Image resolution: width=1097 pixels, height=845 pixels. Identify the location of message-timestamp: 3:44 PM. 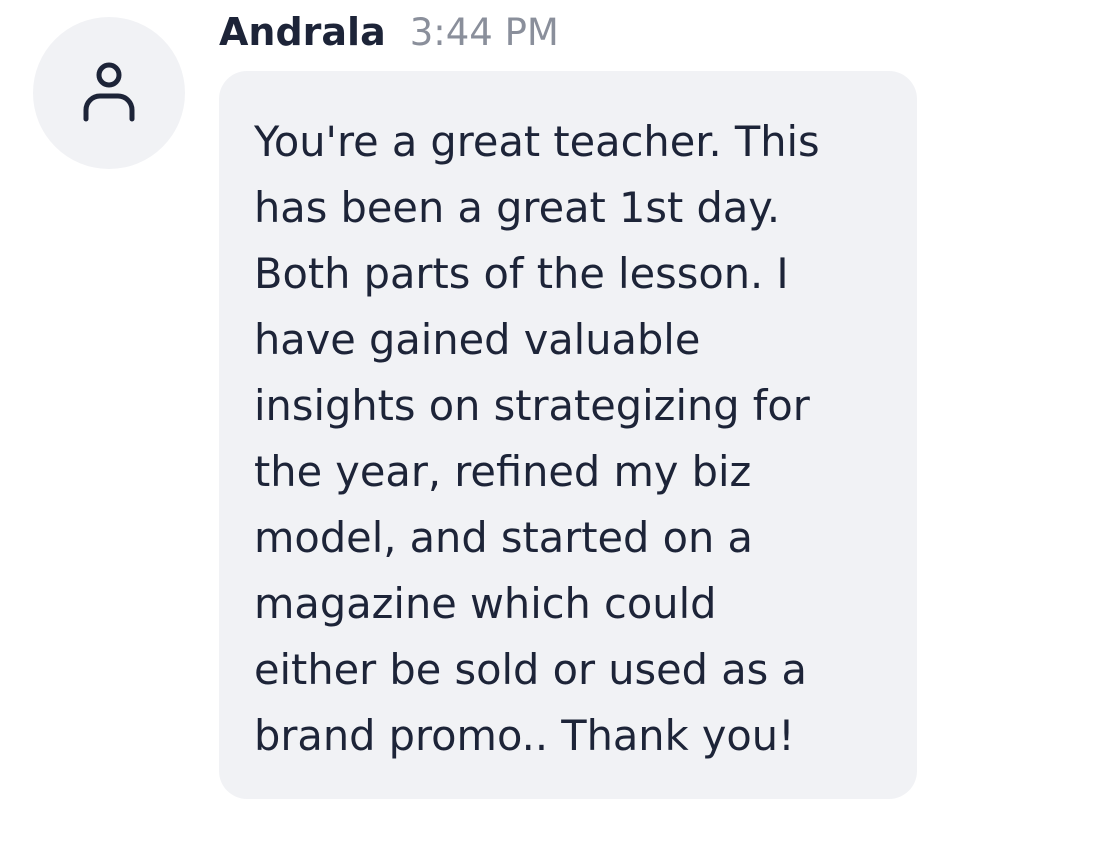
(484, 32).